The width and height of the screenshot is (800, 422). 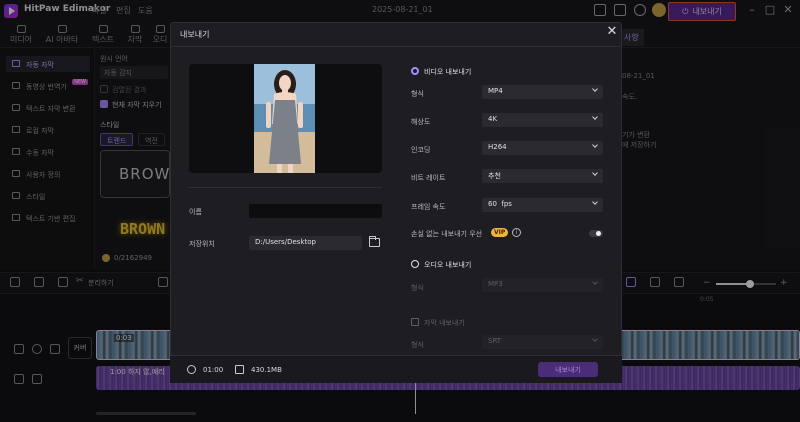 I want to click on lossless-toggle, so click(x=596, y=233).